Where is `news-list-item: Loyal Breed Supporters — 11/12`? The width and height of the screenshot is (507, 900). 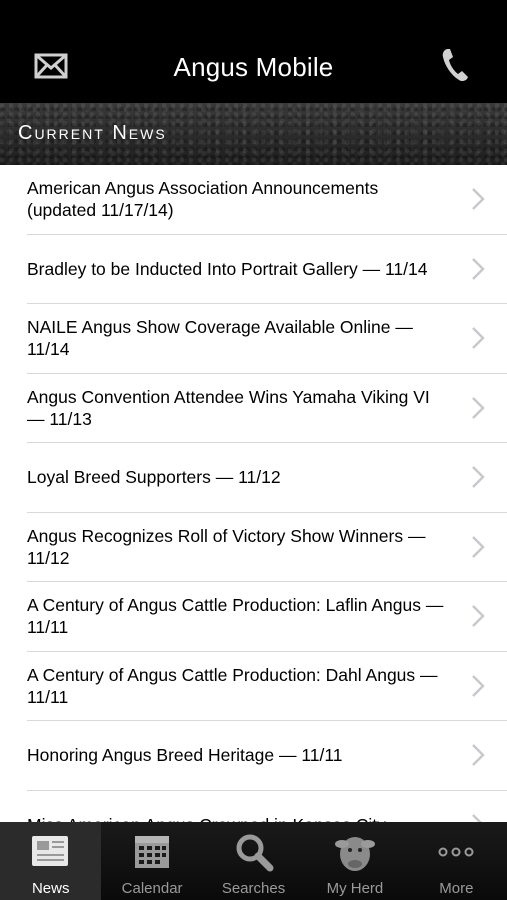
news-list-item: Loyal Breed Supporters — 11/12 is located at coordinates (267, 478).